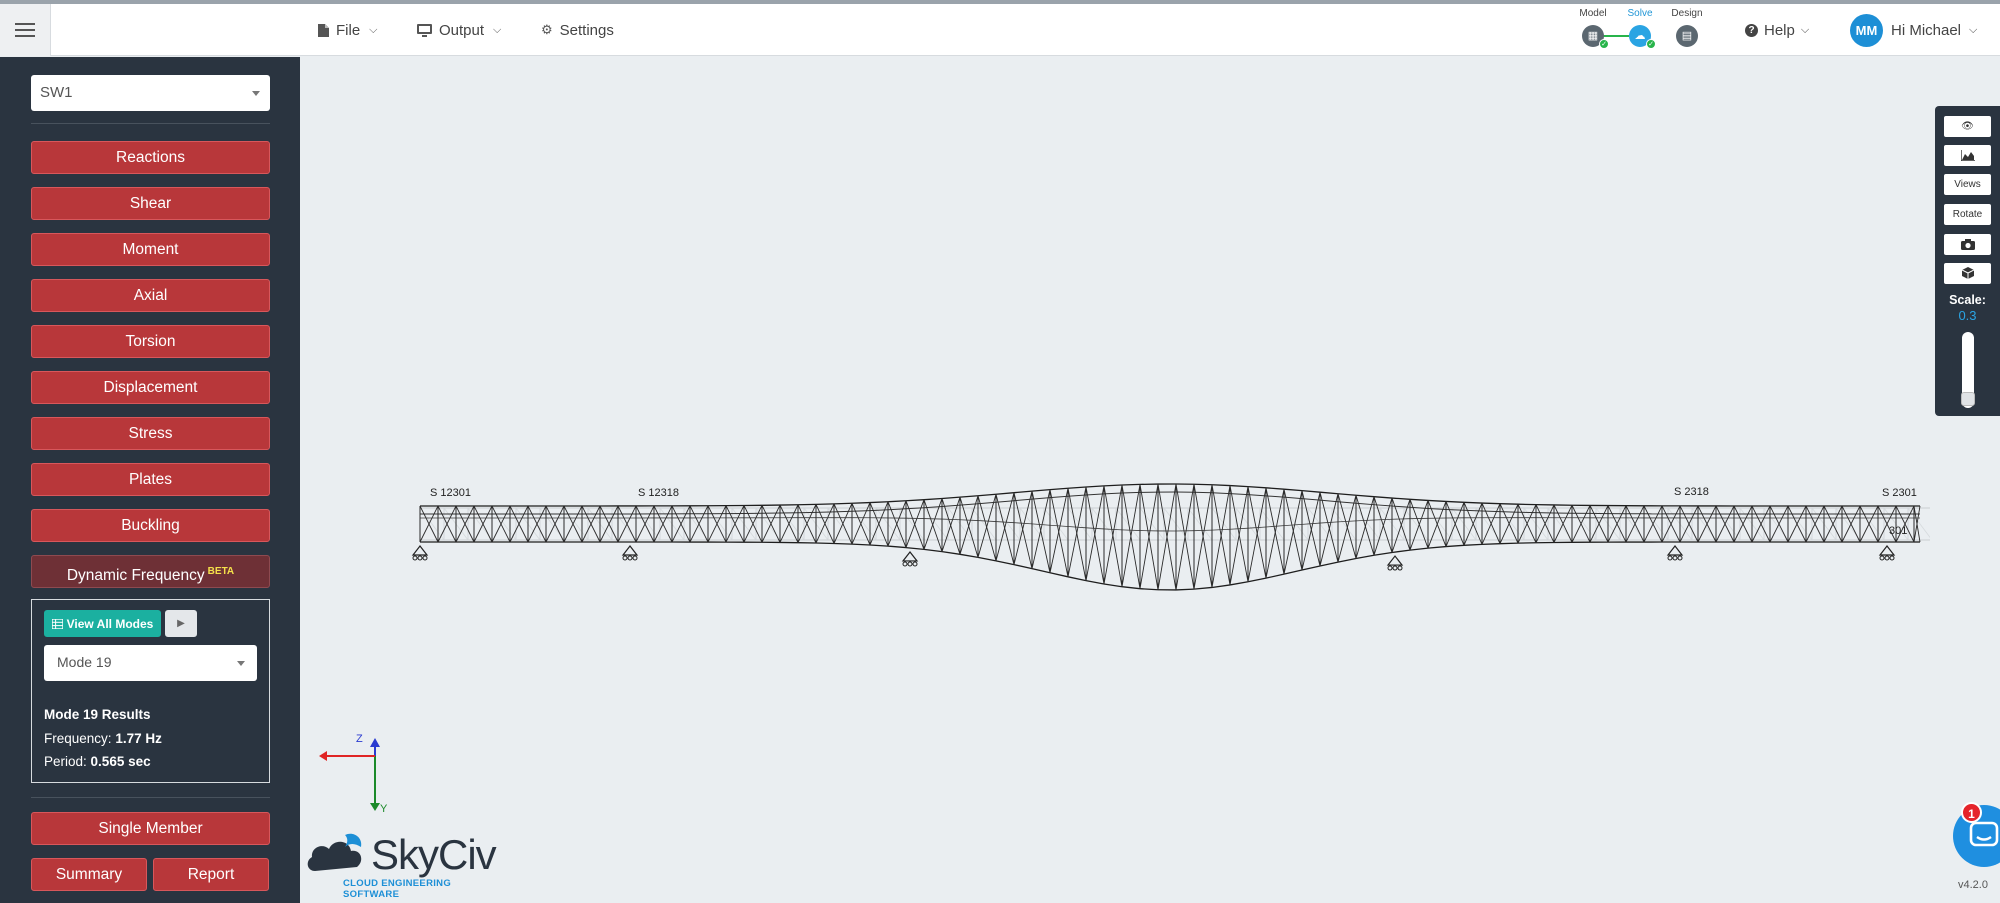 The image size is (2000, 903). I want to click on user-menu: MM Hi Michael ⌵, so click(1913, 30).